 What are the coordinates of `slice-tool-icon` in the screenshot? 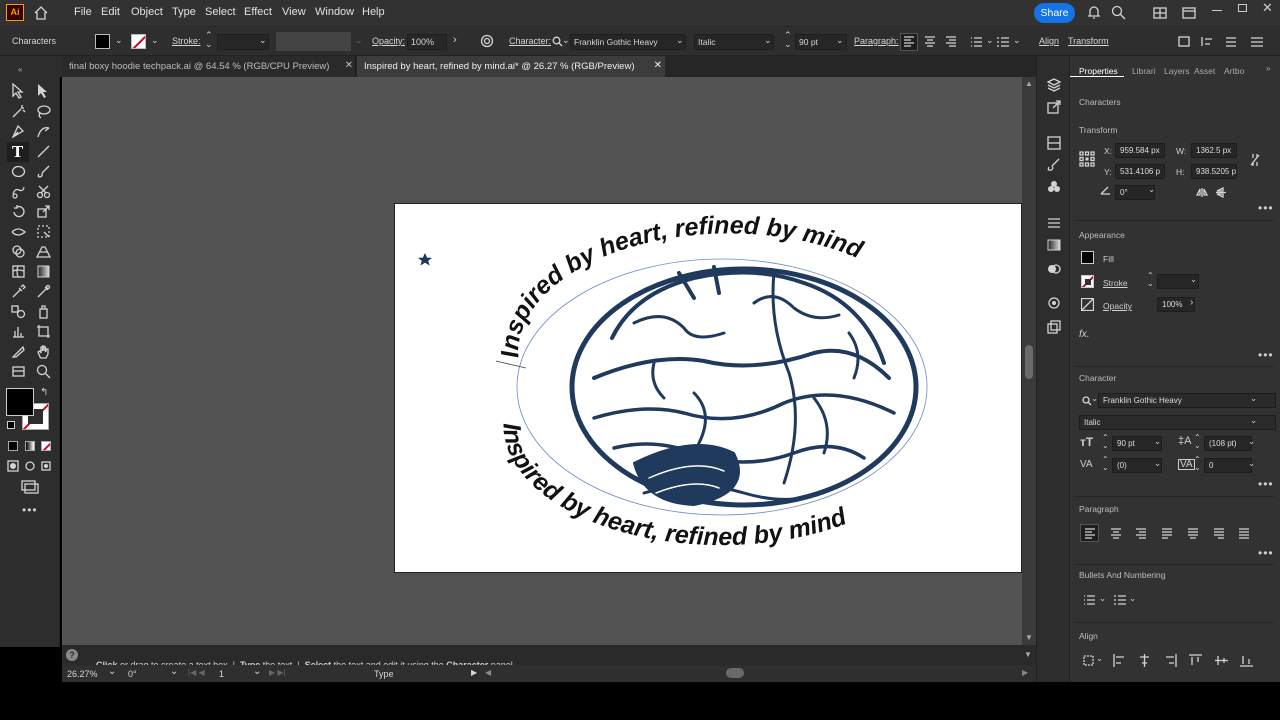 It's located at (18, 351).